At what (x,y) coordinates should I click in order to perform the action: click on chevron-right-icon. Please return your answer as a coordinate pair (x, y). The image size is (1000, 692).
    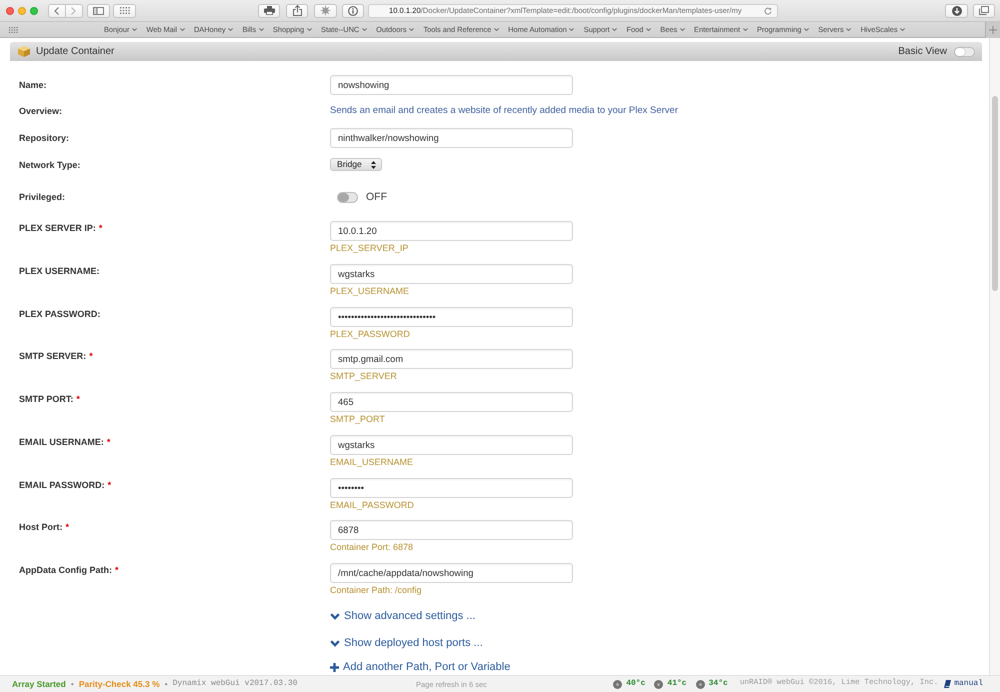
    Looking at the image, I should click on (73, 10).